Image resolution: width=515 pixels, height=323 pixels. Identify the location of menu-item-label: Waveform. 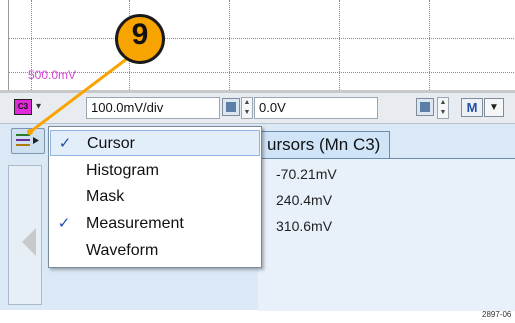
(122, 250).